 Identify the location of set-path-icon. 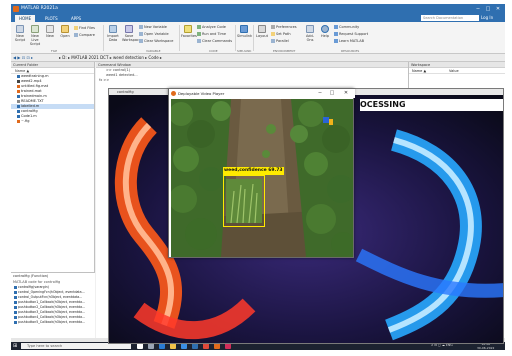
(273, 34).